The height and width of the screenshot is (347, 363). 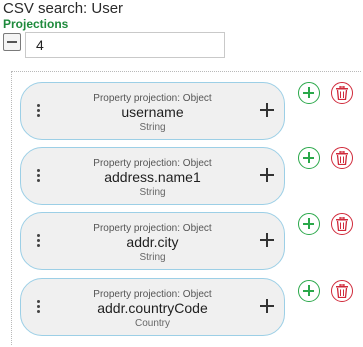 I want to click on projection-name: addr.countryCode, so click(x=152, y=308).